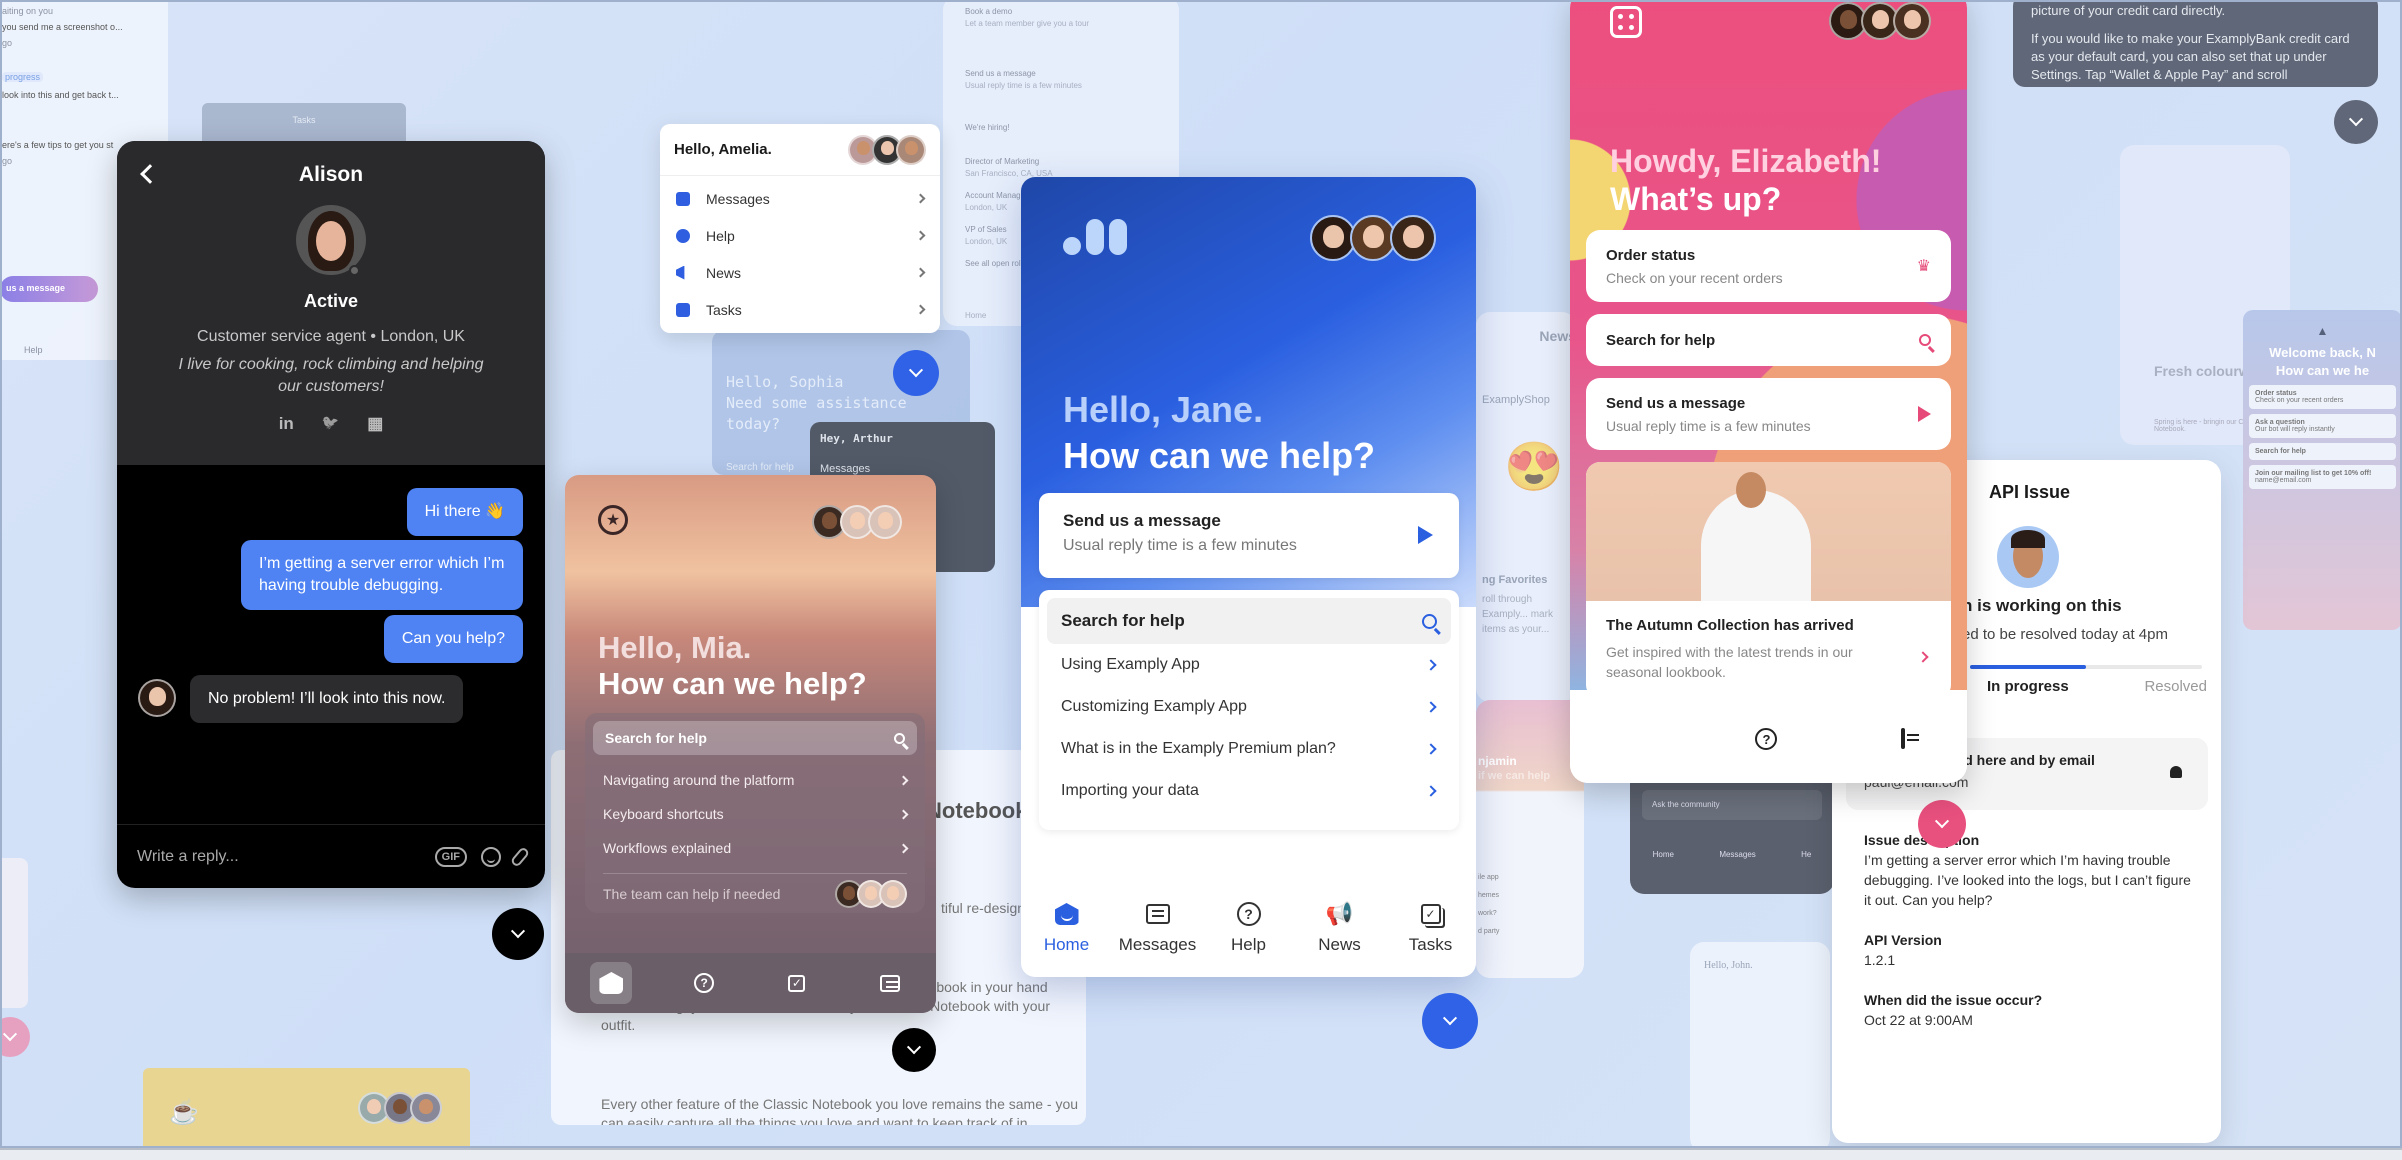 This screenshot has height=1160, width=2402. Describe the element at coordinates (49, 289) in the screenshot. I see `send-message-button: us a message` at that location.